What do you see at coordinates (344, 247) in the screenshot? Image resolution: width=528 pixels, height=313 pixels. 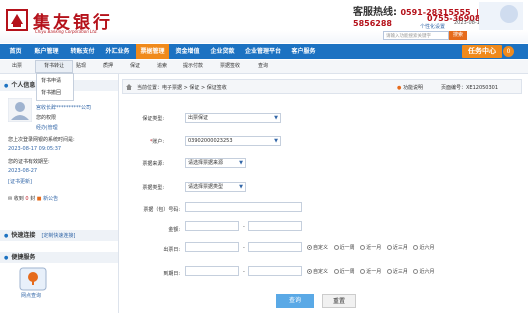 I see `radio-issue-week: 近一周` at bounding box center [344, 247].